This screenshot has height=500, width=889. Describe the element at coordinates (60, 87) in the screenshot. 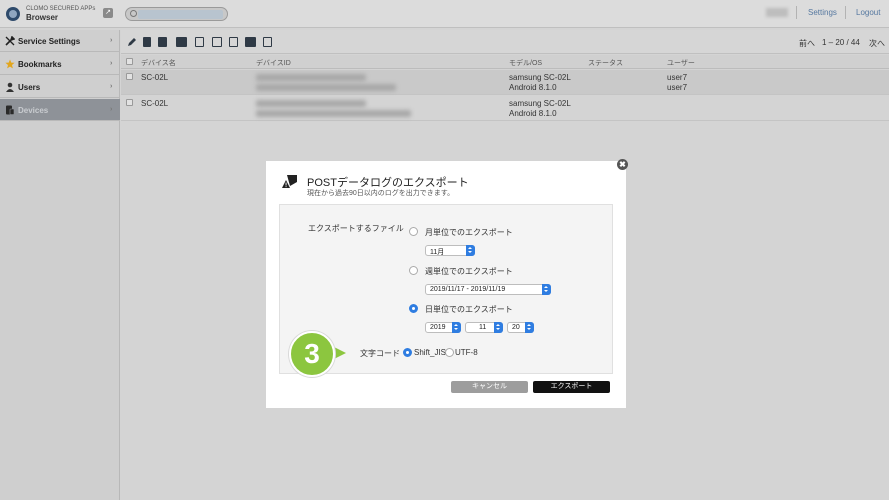

I see `sidebar-item-users: Users ›` at that location.